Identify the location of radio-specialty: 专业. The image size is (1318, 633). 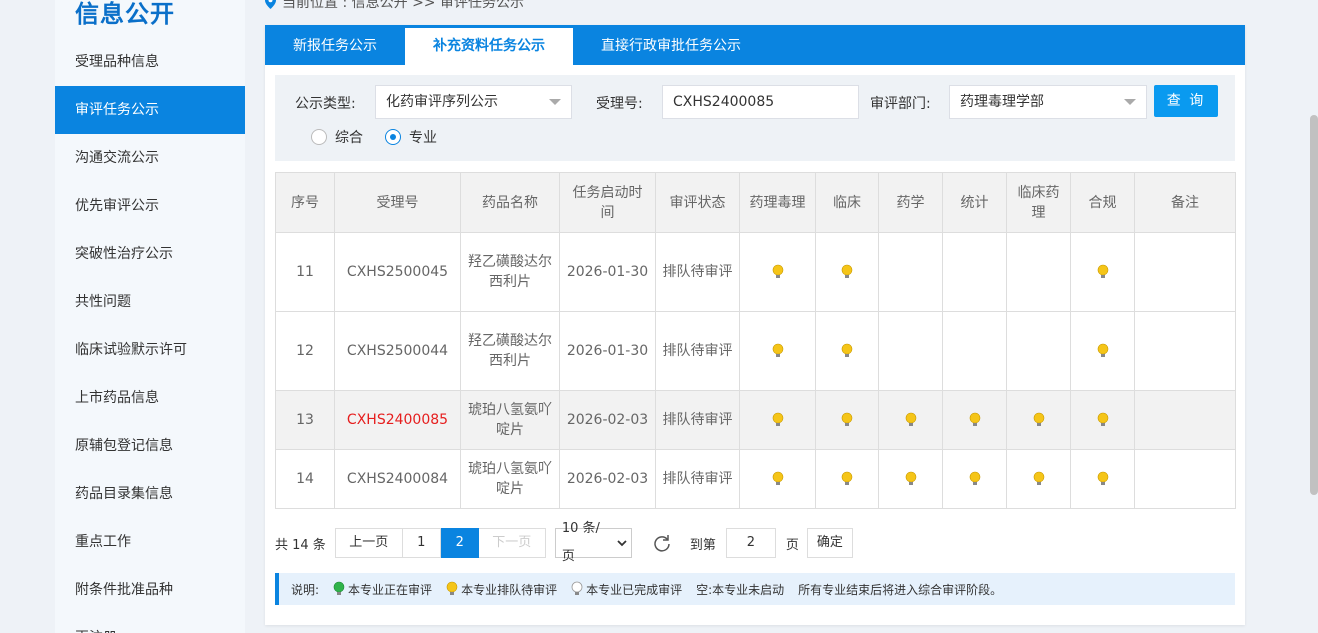
(411, 137).